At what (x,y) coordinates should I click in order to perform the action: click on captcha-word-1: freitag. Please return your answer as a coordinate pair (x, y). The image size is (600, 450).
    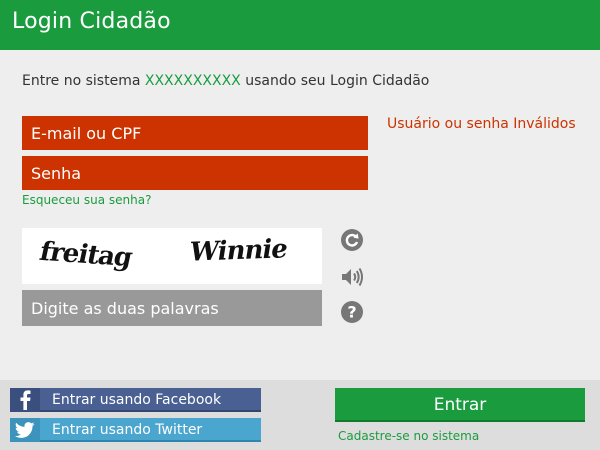
    Looking at the image, I should click on (85, 255).